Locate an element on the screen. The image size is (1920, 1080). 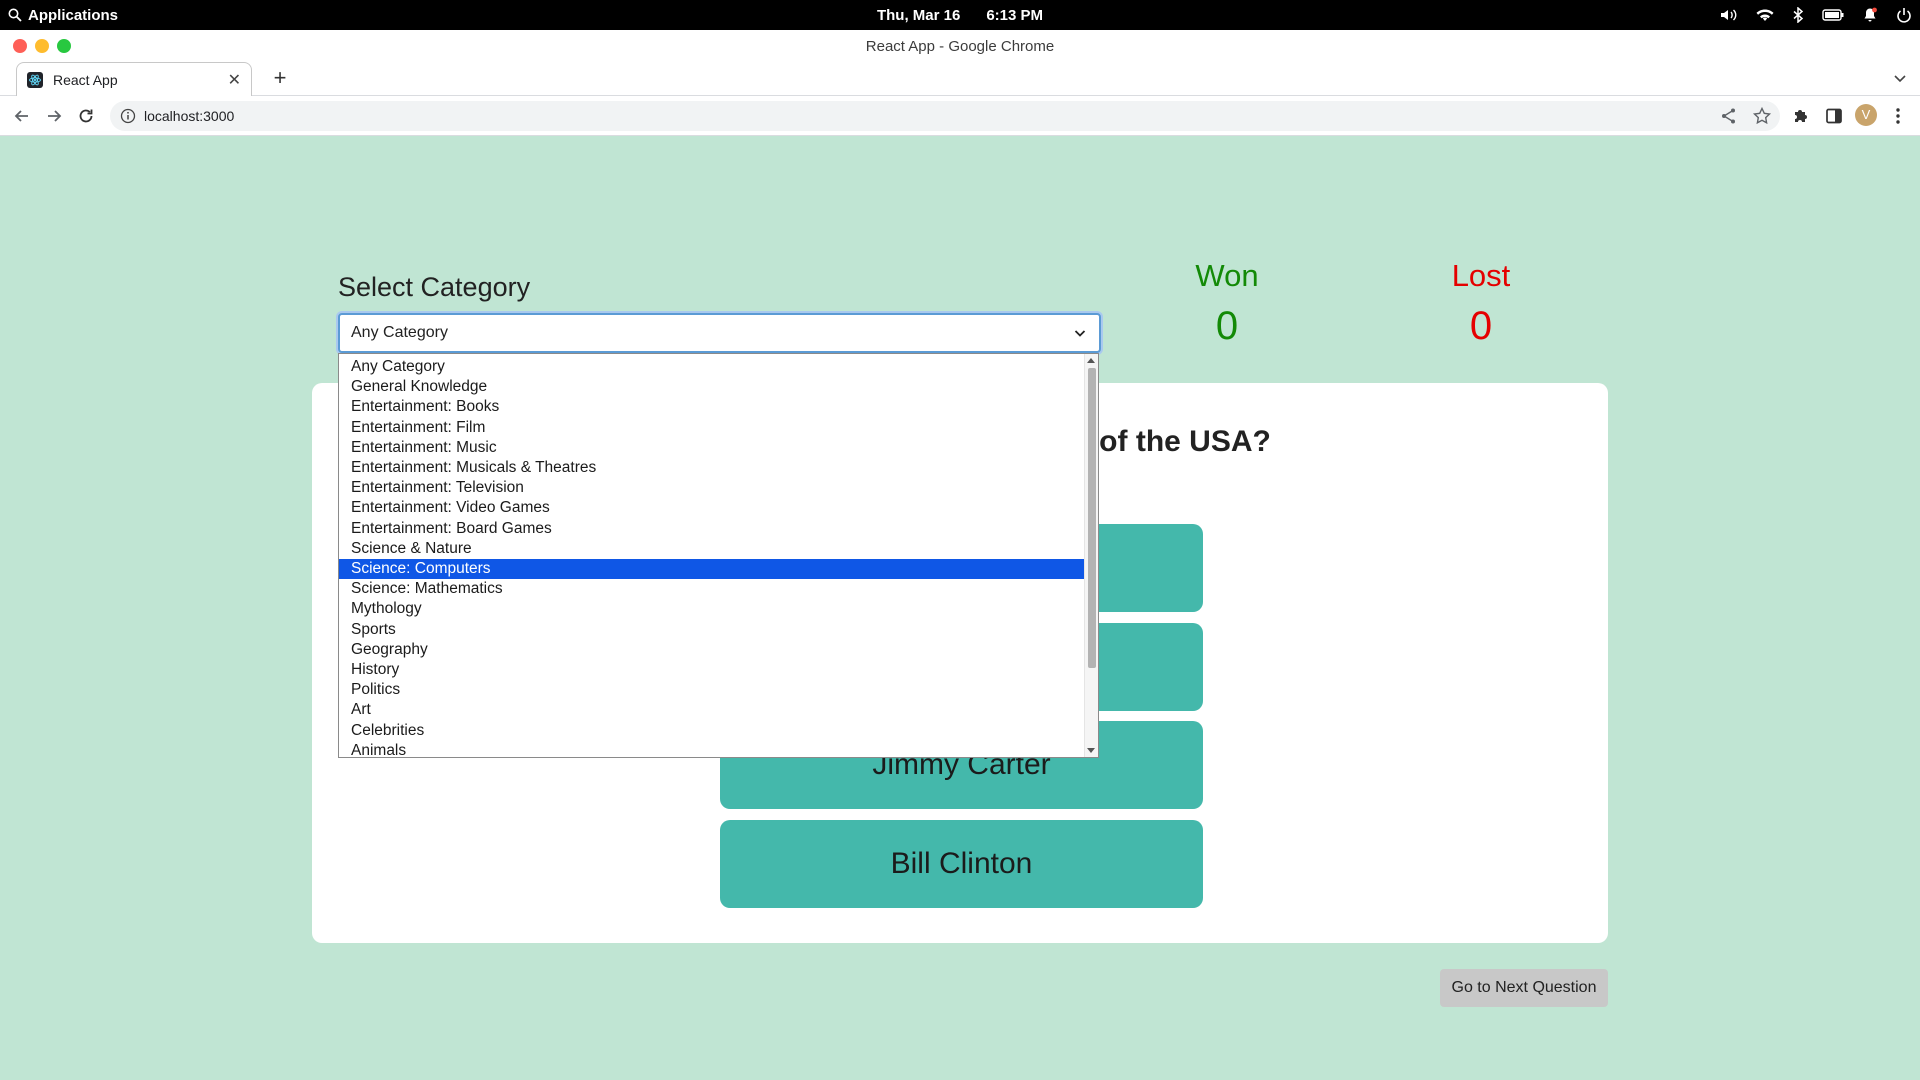
answer-button-4: Bill Clinton is located at coordinates (961, 864).